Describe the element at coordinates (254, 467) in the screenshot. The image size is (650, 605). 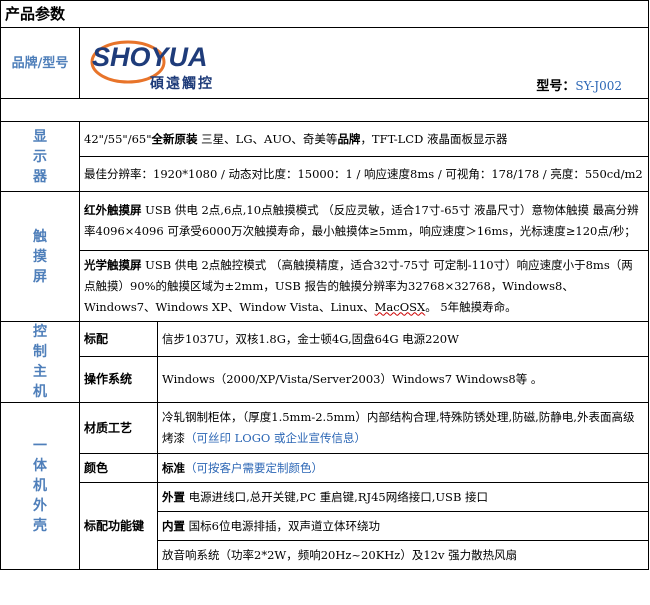
I see `color-note: （可按客户需要定制颜色）` at that location.